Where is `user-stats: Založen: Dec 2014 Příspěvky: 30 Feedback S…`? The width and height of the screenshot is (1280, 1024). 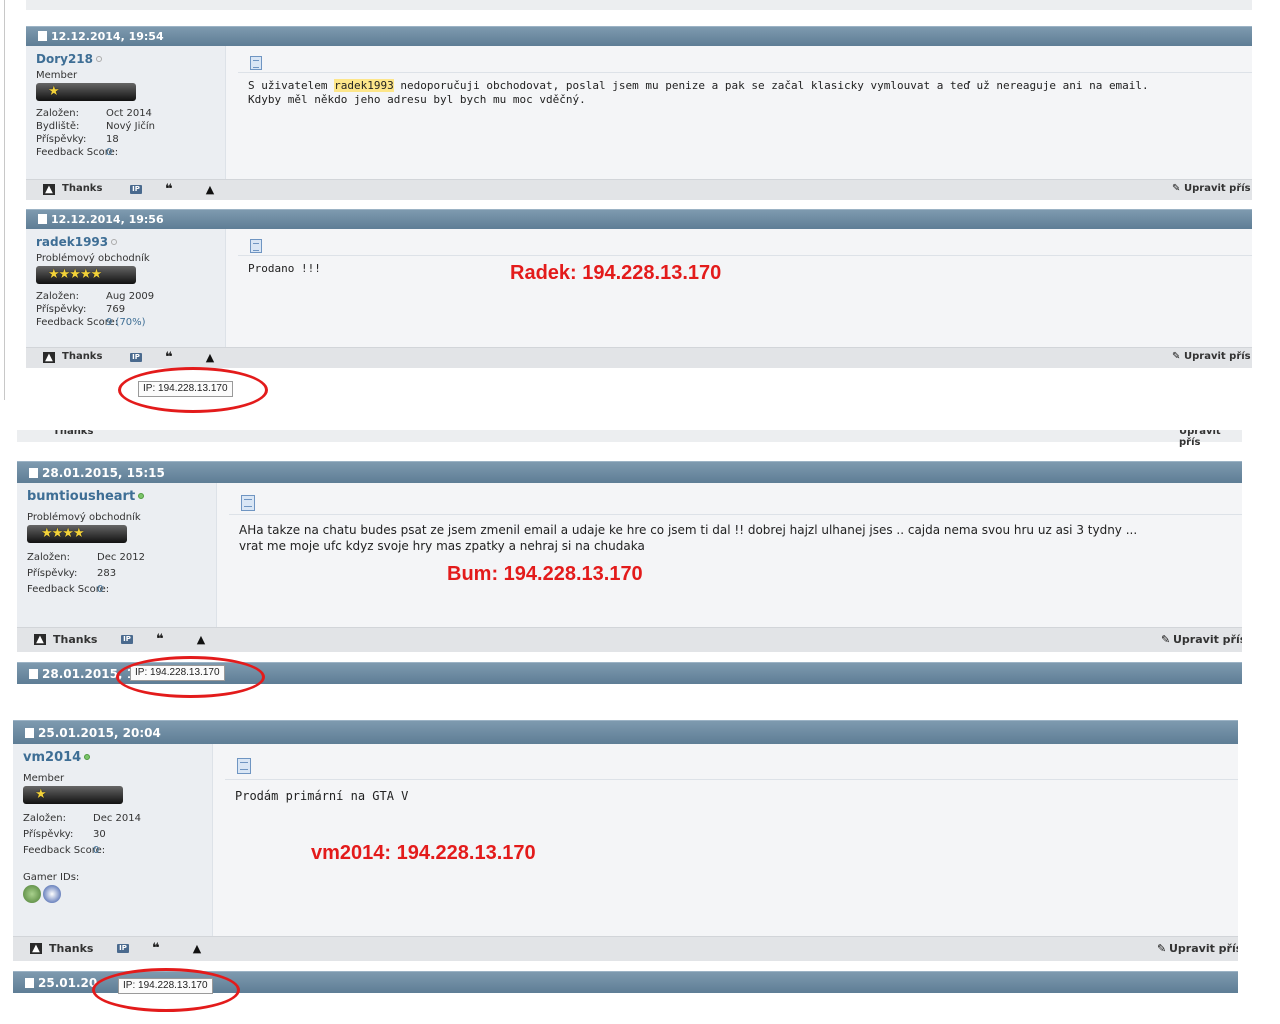
user-stats: Založen: Dec 2014 Příspěvky: 30 Feedback S… is located at coordinates (117, 836).